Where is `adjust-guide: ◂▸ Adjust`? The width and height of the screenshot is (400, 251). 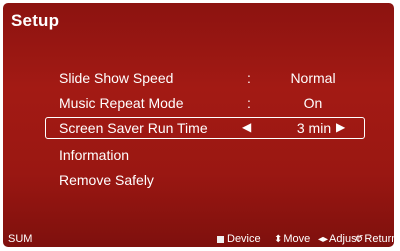 adjust-guide: ◂▸ Adjust is located at coordinates (339, 239).